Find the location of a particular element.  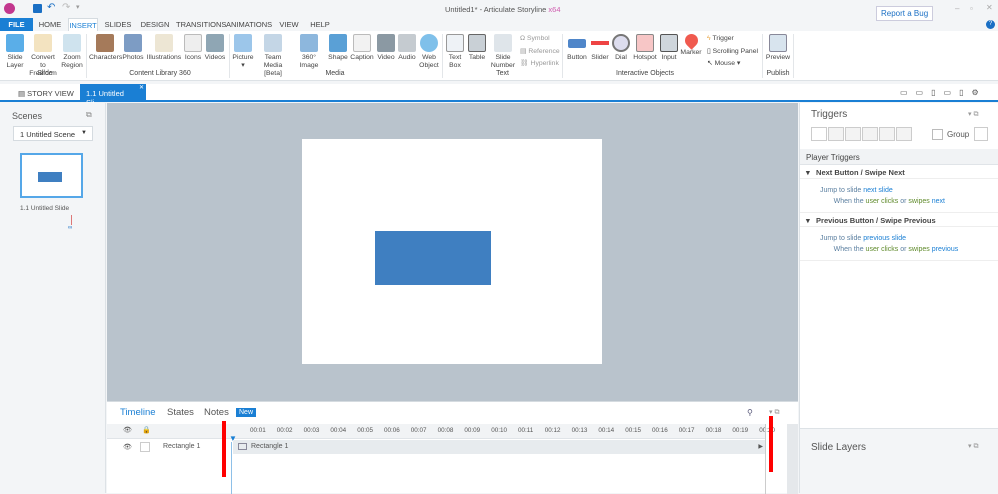

videos-button: Videos is located at coordinates (215, 48).